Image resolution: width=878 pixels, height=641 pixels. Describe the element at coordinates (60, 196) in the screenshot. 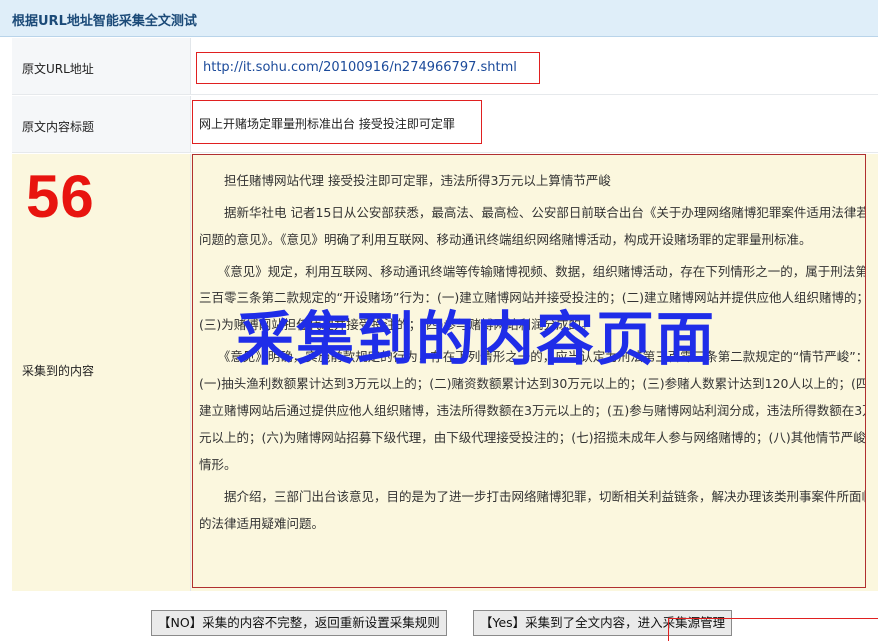

I see `step-number: 56` at that location.